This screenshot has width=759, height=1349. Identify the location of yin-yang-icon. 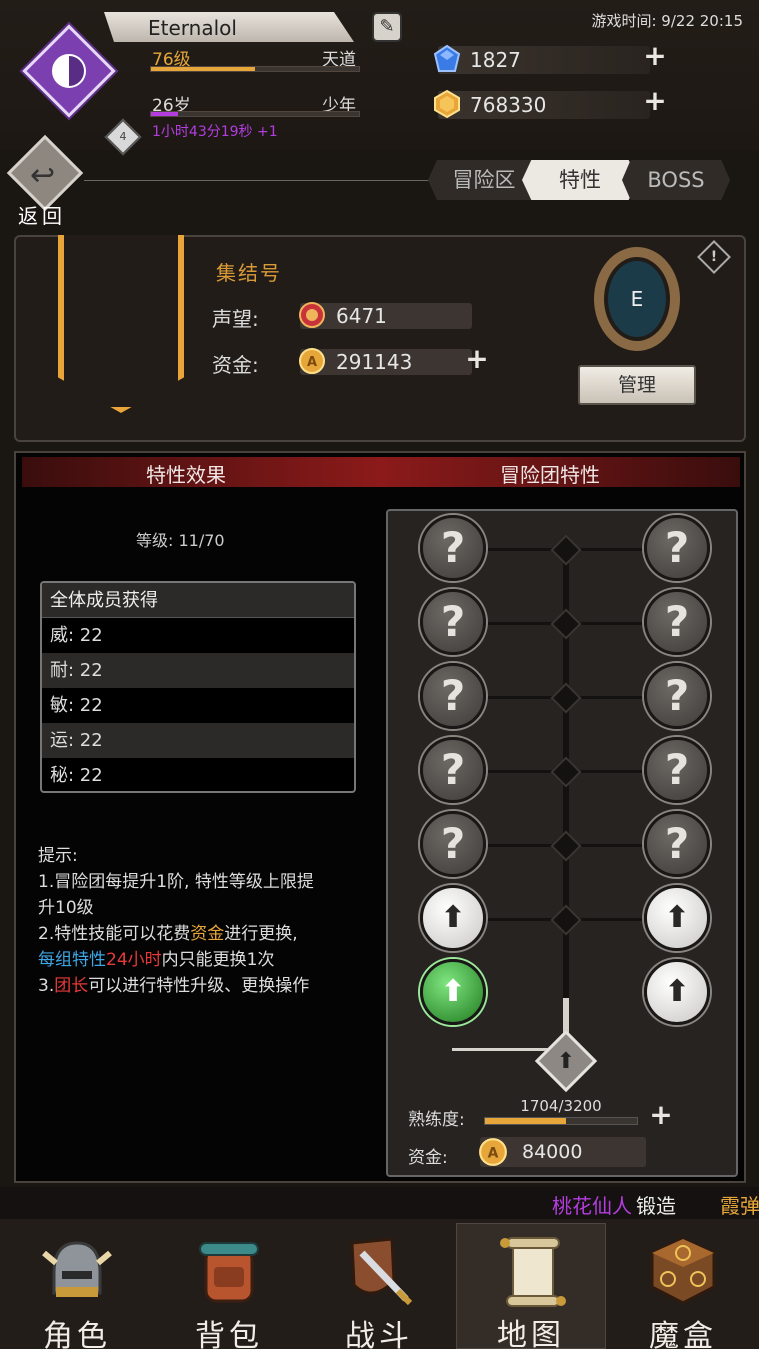
(69, 71).